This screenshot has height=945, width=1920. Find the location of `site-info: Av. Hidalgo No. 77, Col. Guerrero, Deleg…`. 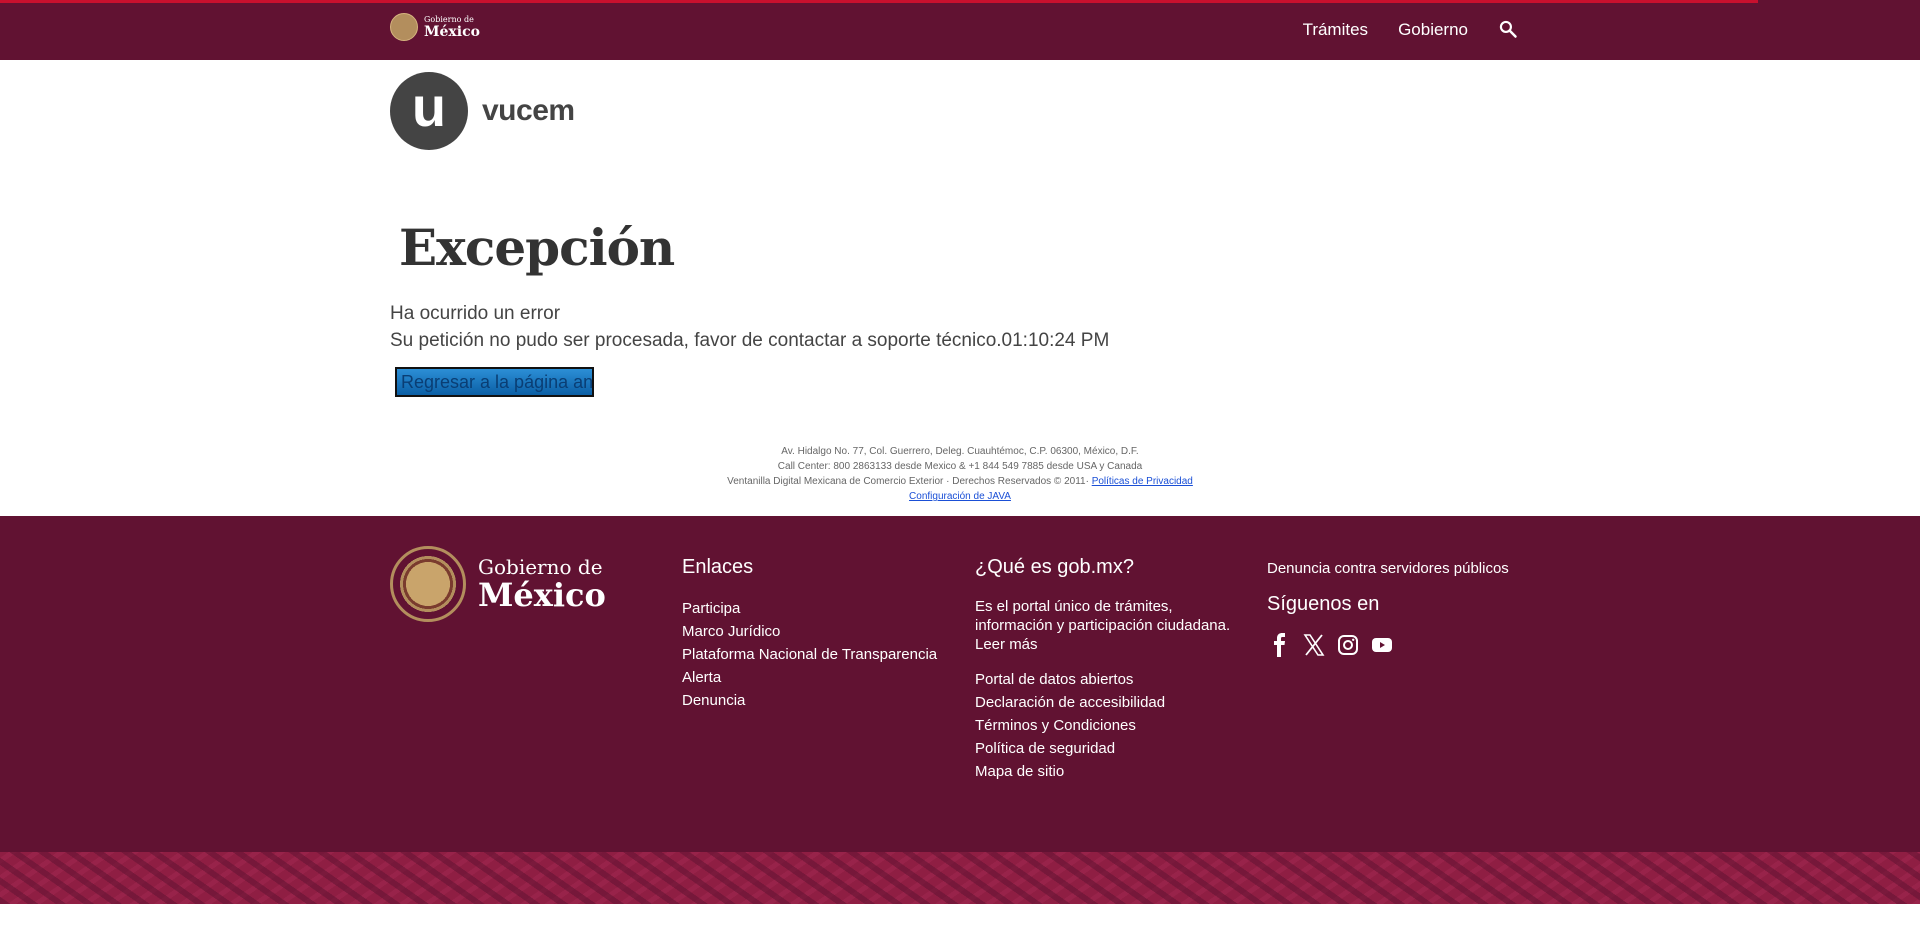

site-info: Av. Hidalgo No. 77, Col. Guerrero, Deleg… is located at coordinates (960, 474).